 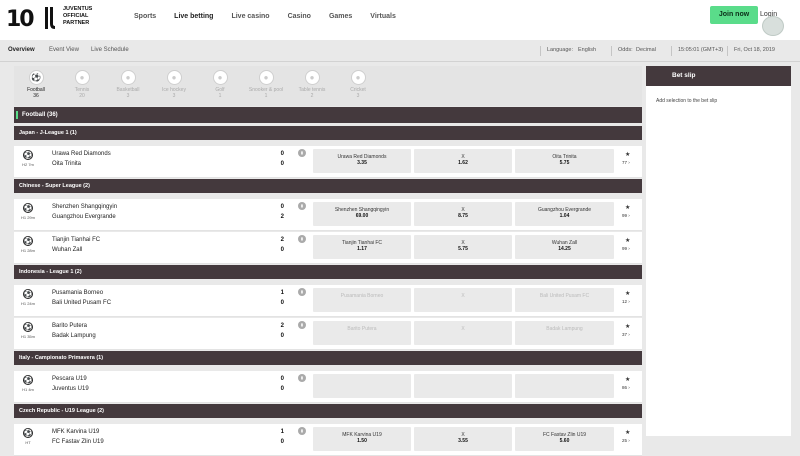 I want to click on more-markets-link: 86 ›, so click(x=626, y=387).